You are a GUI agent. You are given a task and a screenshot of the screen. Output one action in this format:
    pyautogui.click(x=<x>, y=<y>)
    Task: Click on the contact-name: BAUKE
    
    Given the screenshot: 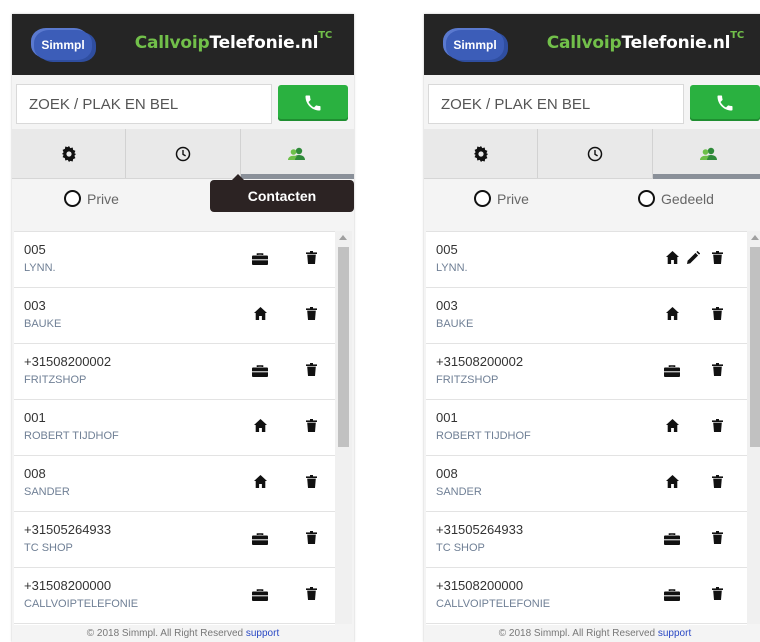 What is the action you would take?
    pyautogui.click(x=455, y=324)
    